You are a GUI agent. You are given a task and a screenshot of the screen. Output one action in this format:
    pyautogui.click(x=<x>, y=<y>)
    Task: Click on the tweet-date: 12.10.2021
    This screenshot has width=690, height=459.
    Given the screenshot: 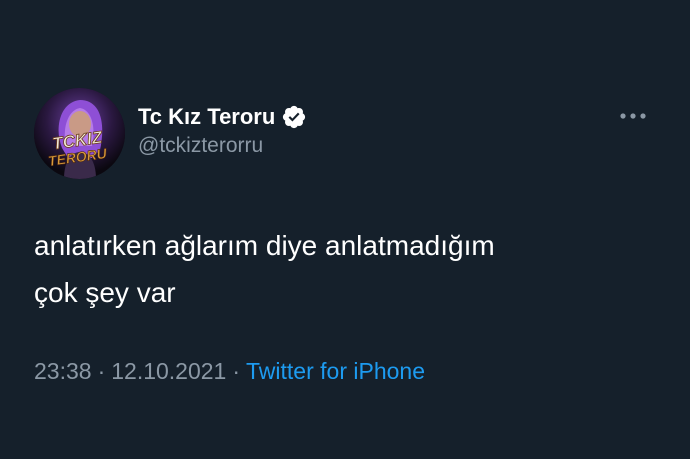 What is the action you would take?
    pyautogui.click(x=168, y=371)
    